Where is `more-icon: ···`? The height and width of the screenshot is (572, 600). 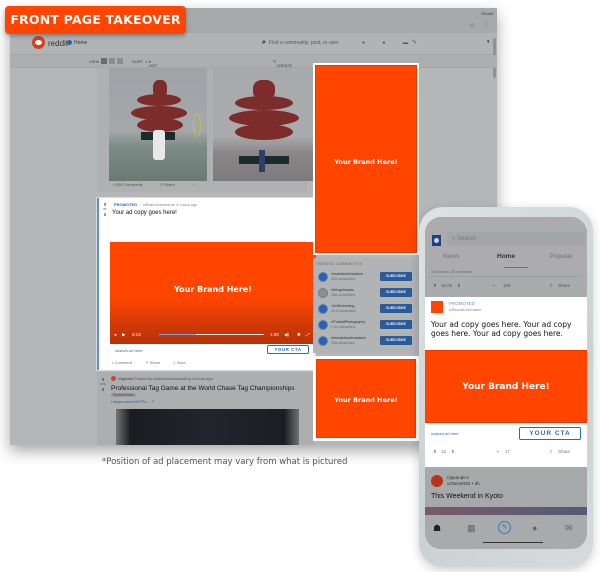 more-icon: ··· is located at coordinates (576, 476).